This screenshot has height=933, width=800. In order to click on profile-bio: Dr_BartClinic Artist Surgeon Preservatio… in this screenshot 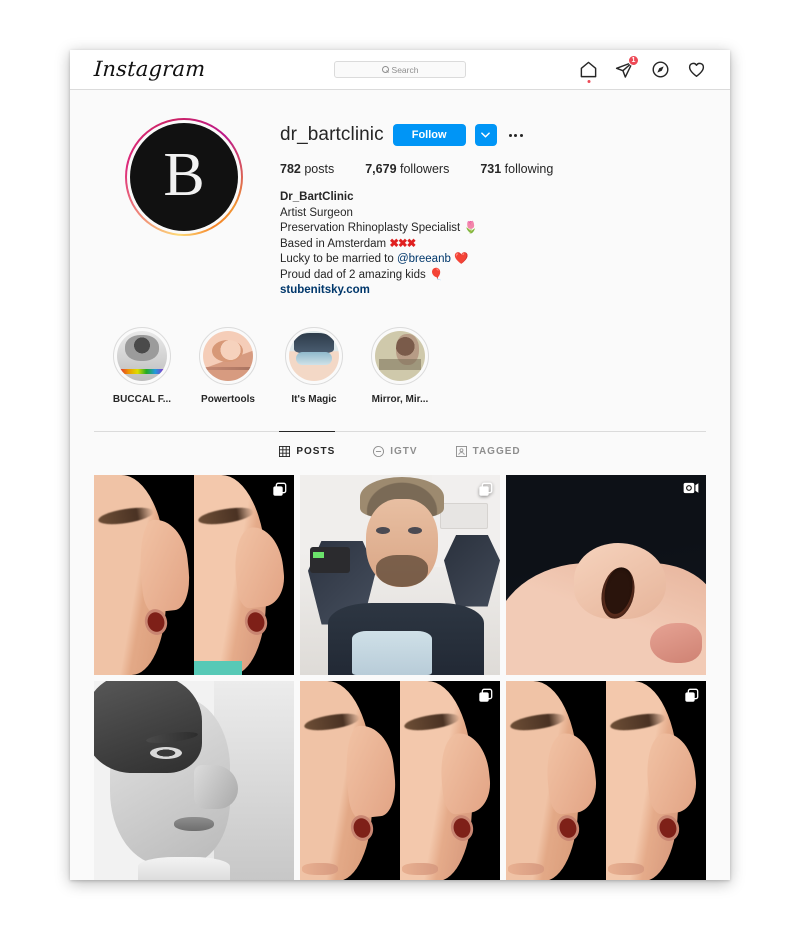, I will do `click(493, 244)`.